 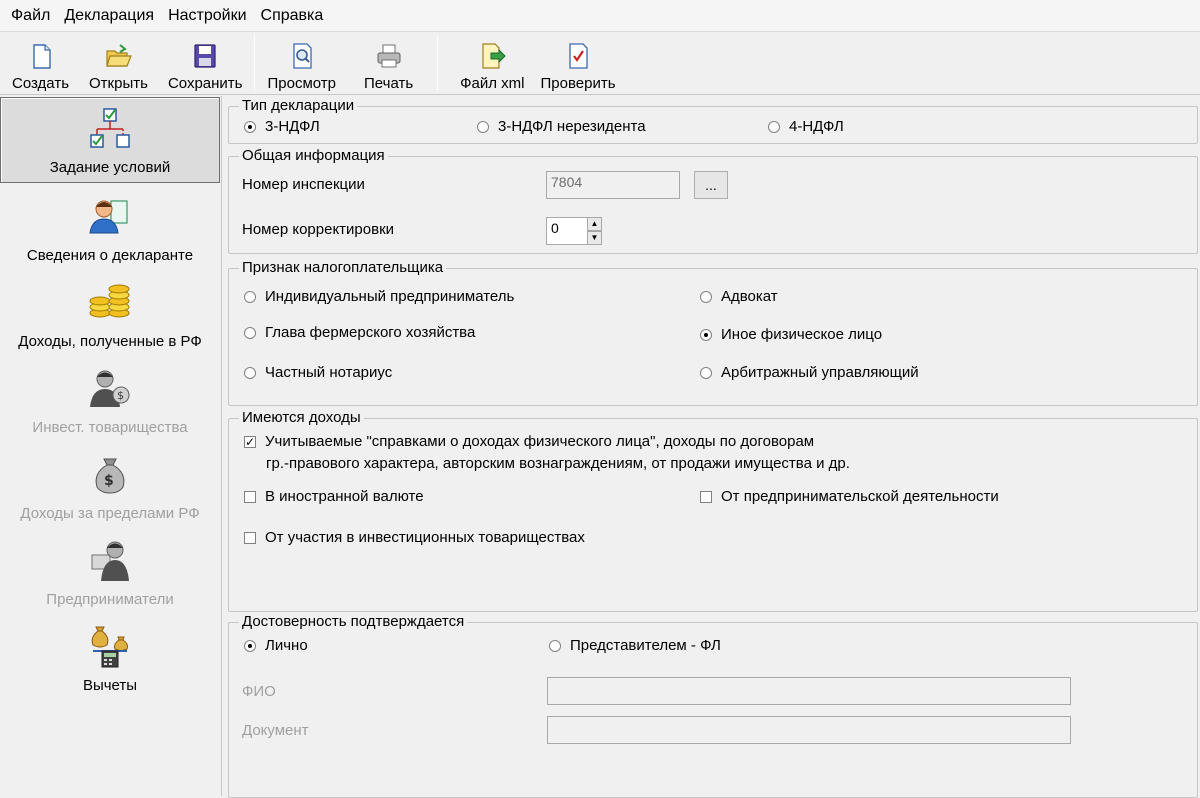 I want to click on document-label: Документ, so click(x=275, y=730).